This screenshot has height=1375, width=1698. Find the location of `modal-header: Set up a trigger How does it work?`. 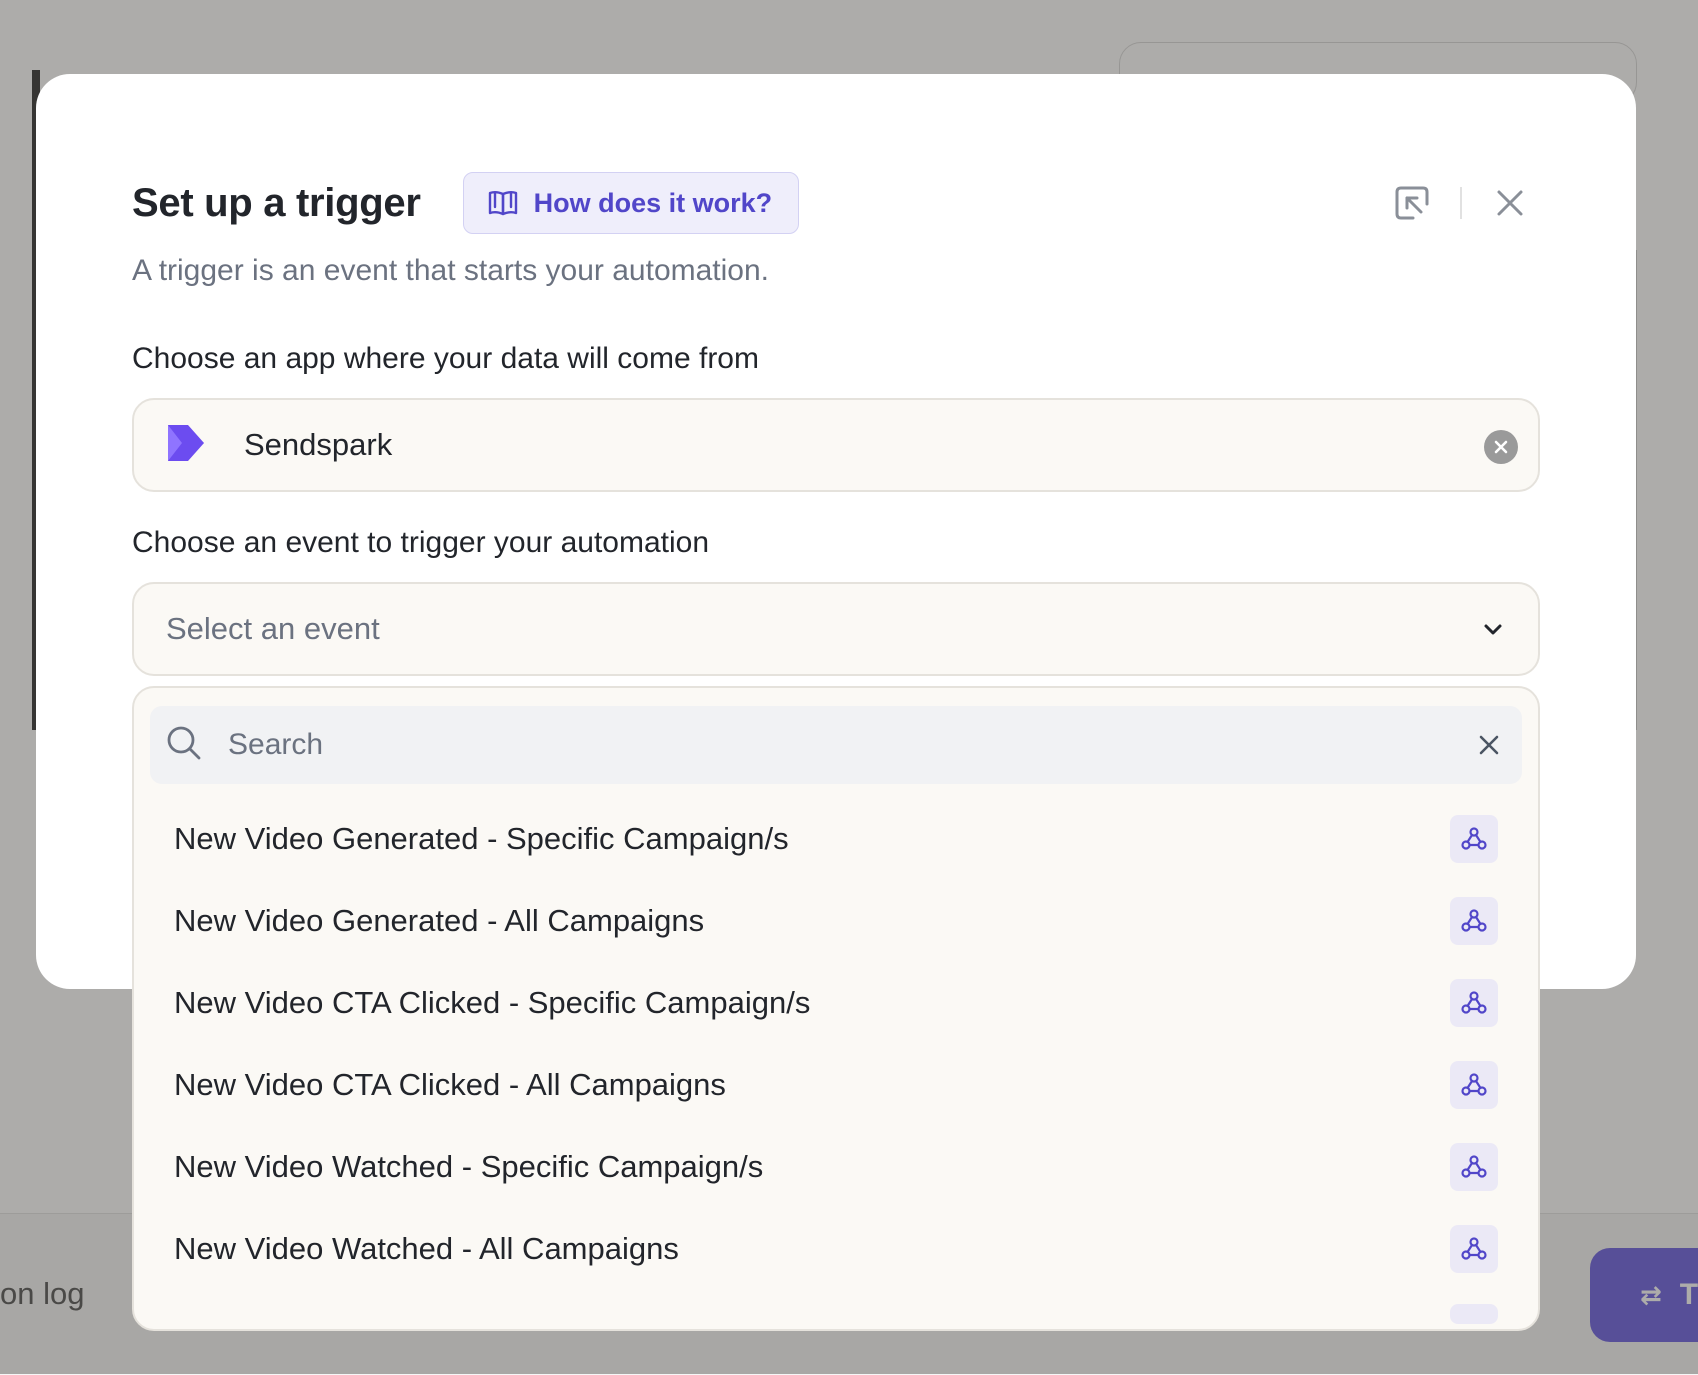

modal-header: Set up a trigger How does it work? is located at coordinates (466, 203).